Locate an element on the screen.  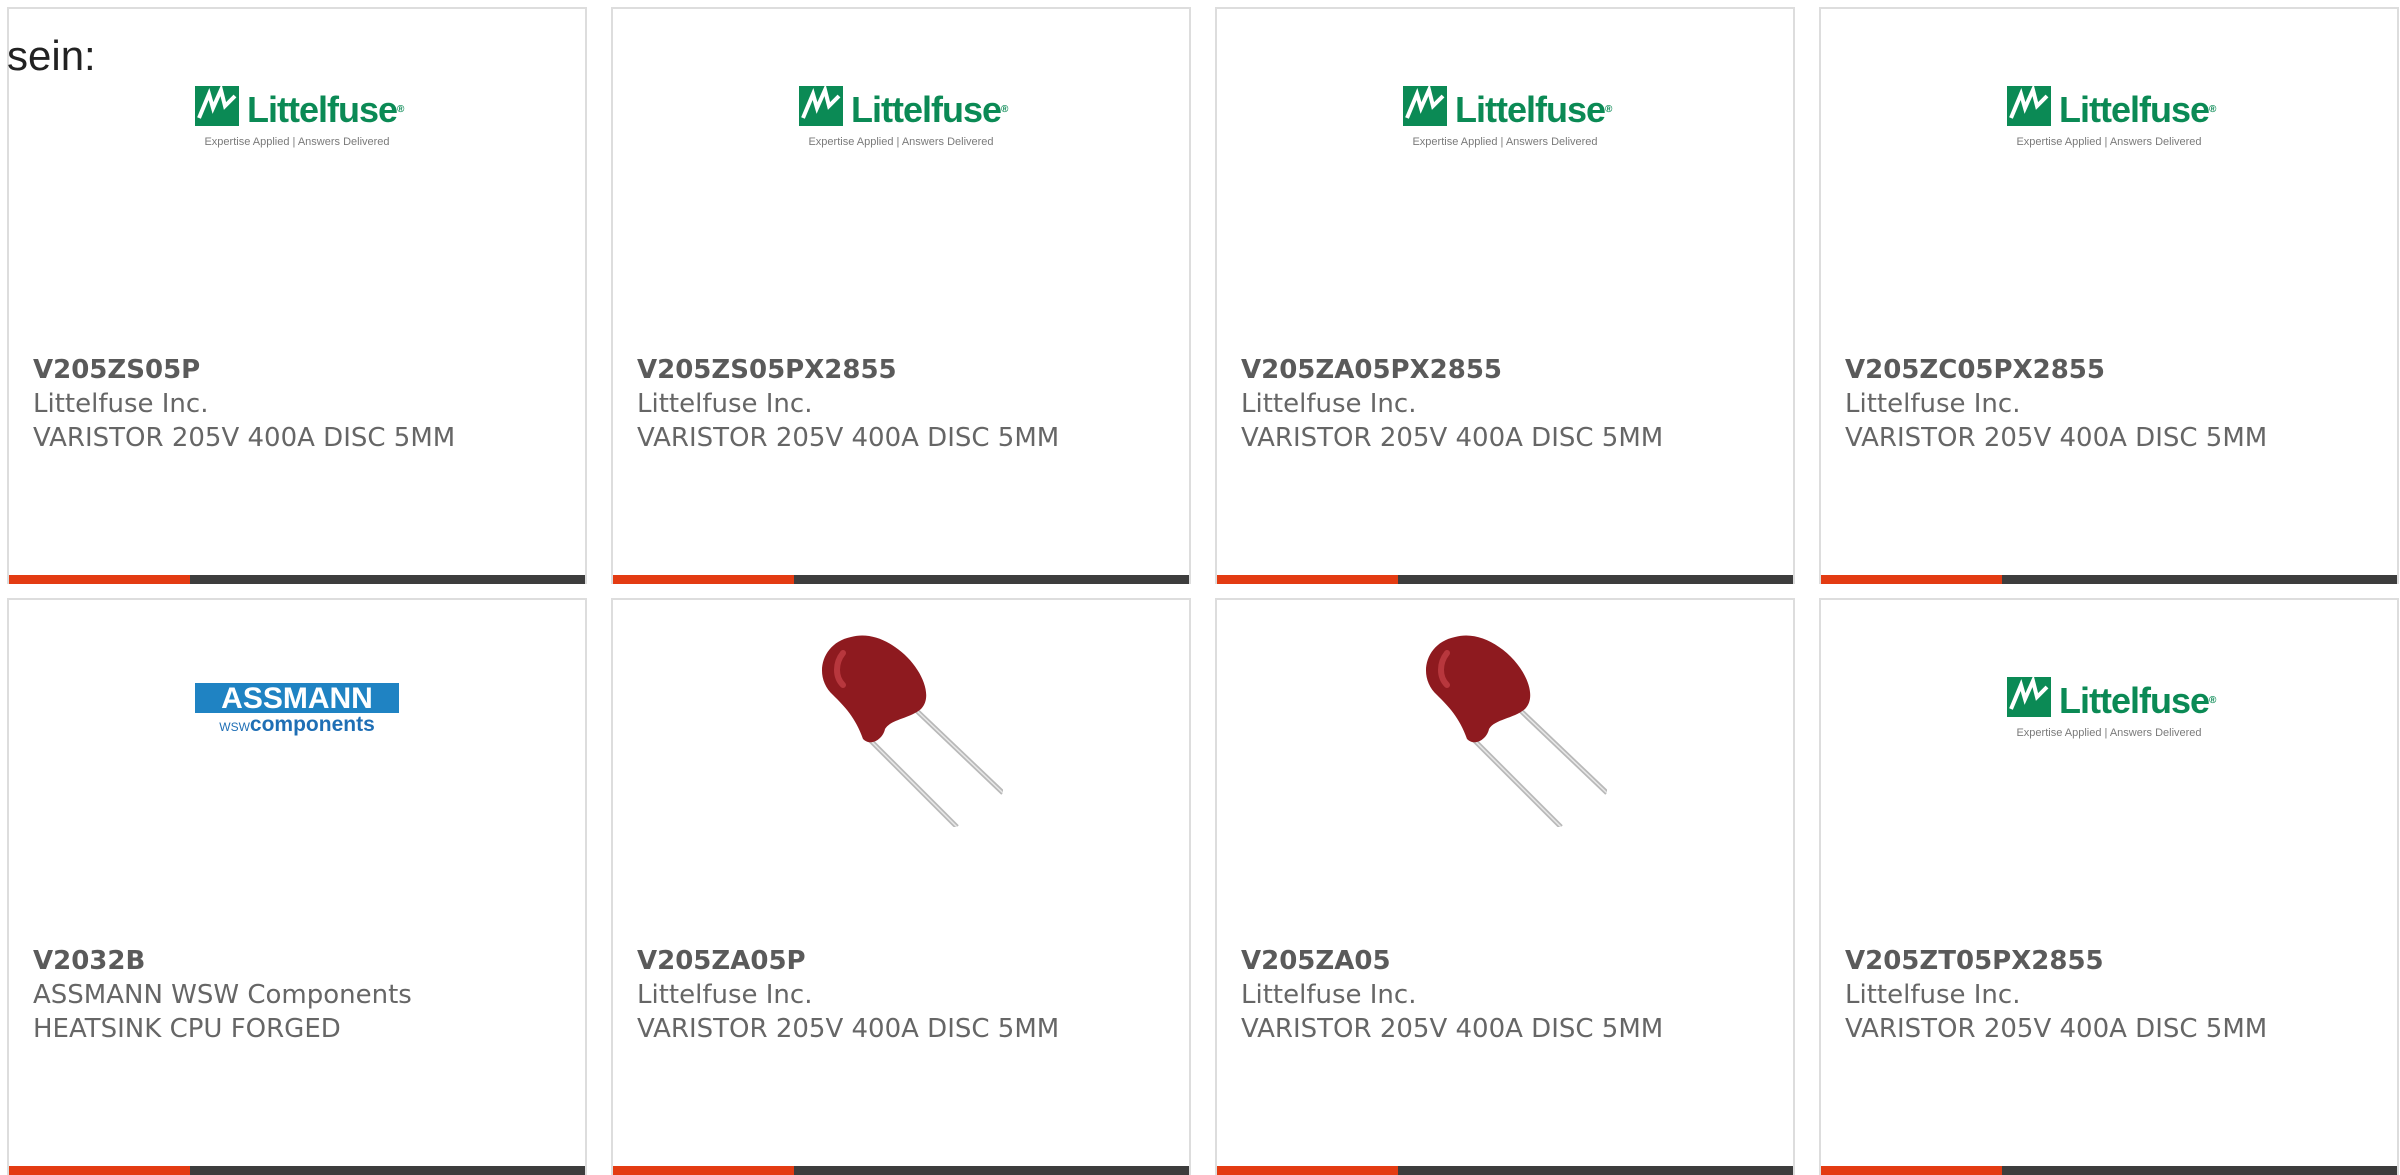
part-number: V205ZS05P is located at coordinates (303, 370).